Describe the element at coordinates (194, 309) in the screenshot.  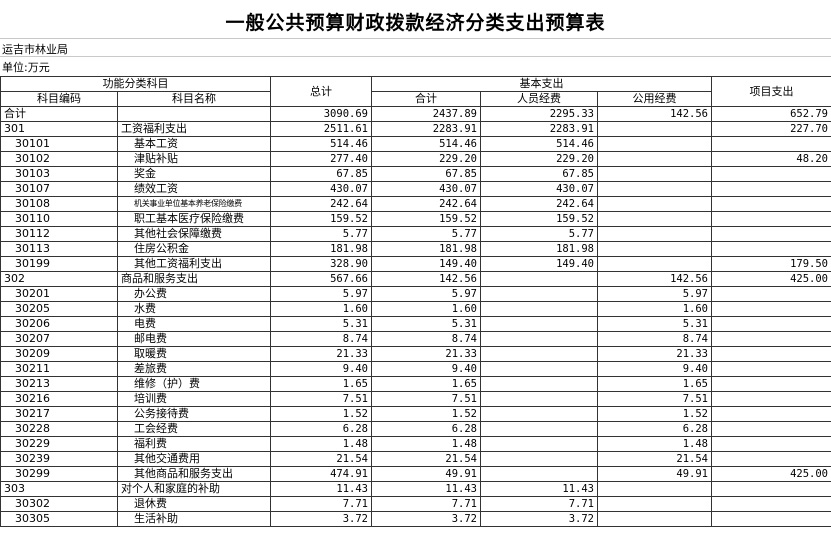
I see `name-cell: 水费` at that location.